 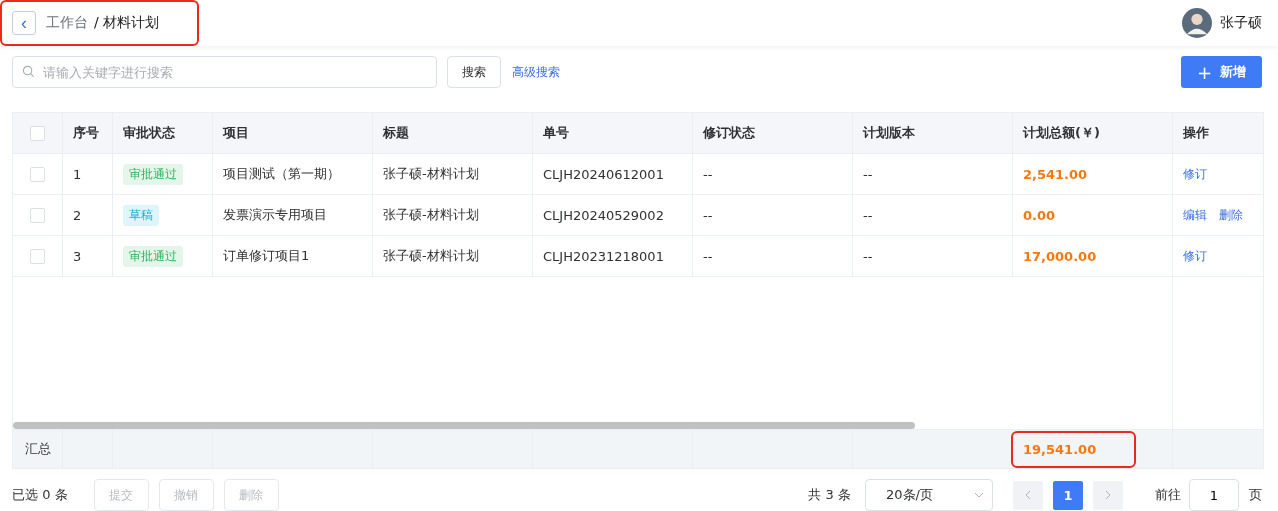 What do you see at coordinates (929, 495) in the screenshot?
I see `page-size-select: 20条/页` at bounding box center [929, 495].